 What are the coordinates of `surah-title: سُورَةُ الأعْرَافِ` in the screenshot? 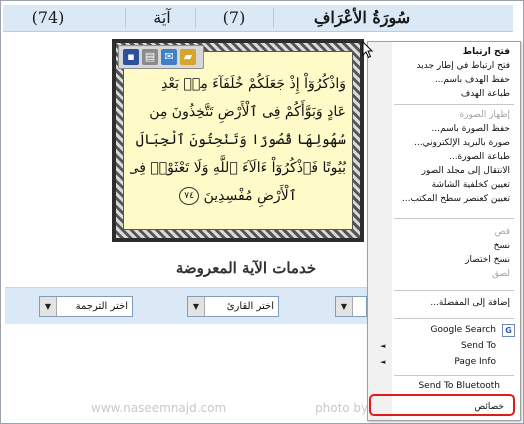 It's located at (362, 17).